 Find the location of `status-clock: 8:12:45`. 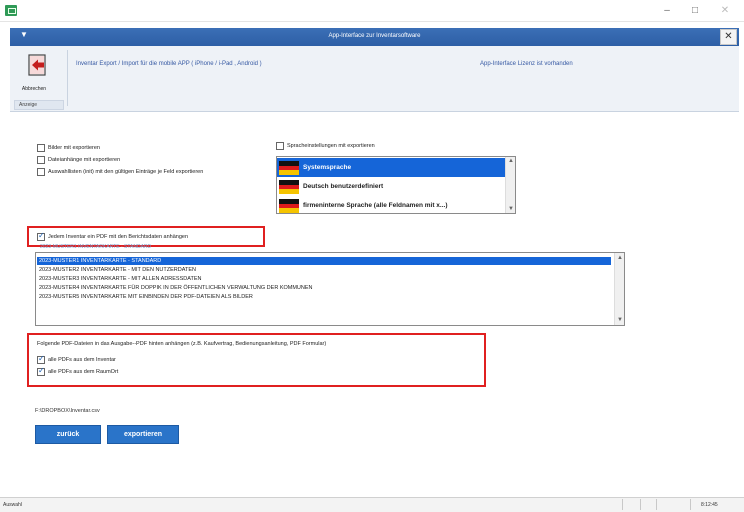

status-clock: 8:12:45 is located at coordinates (709, 505).